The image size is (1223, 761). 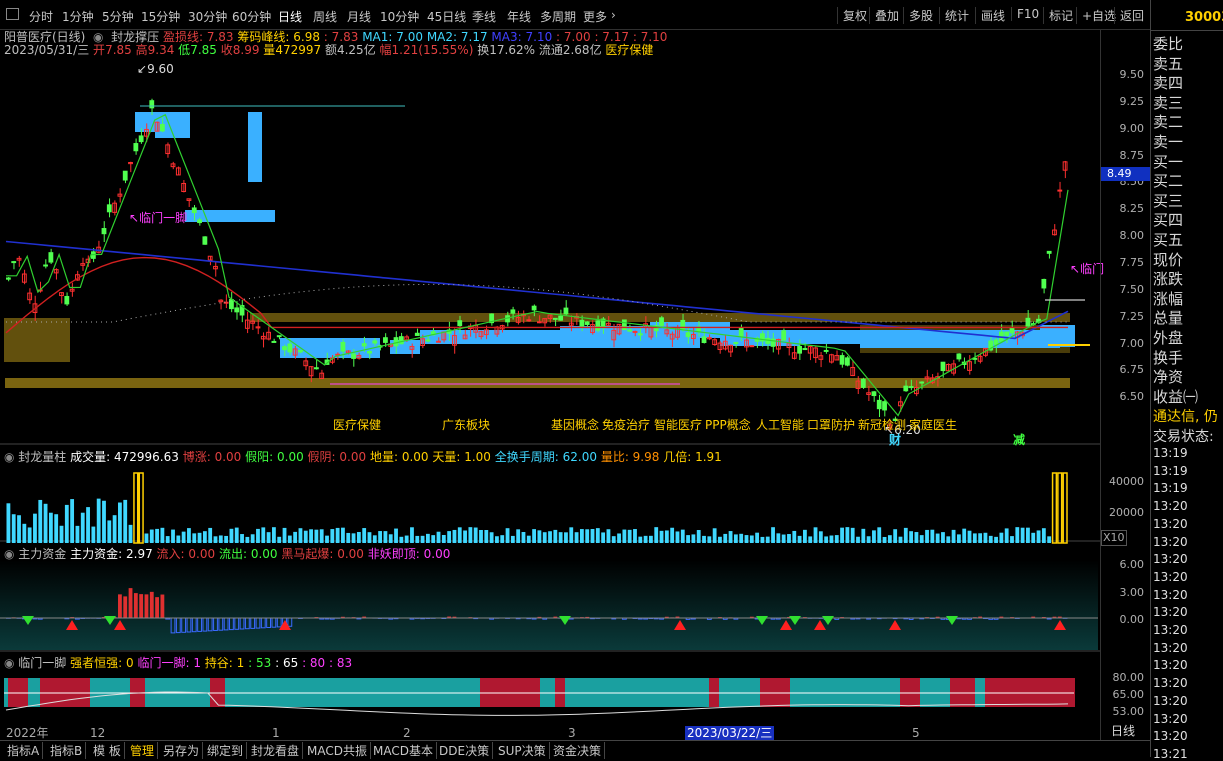 I want to click on bottom-tab-3: 管理, so click(x=142, y=750).